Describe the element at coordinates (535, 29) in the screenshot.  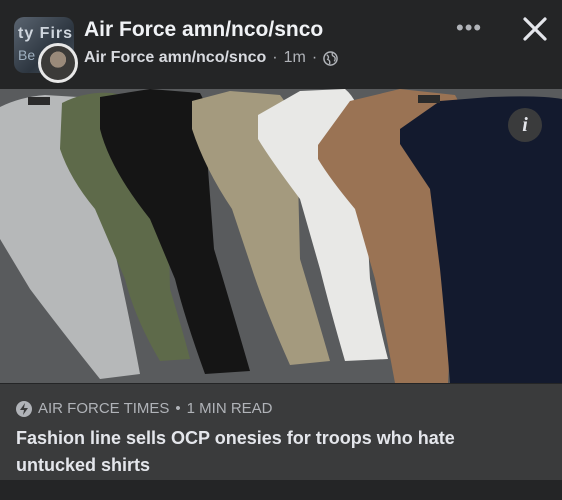
I see `close-icon` at that location.